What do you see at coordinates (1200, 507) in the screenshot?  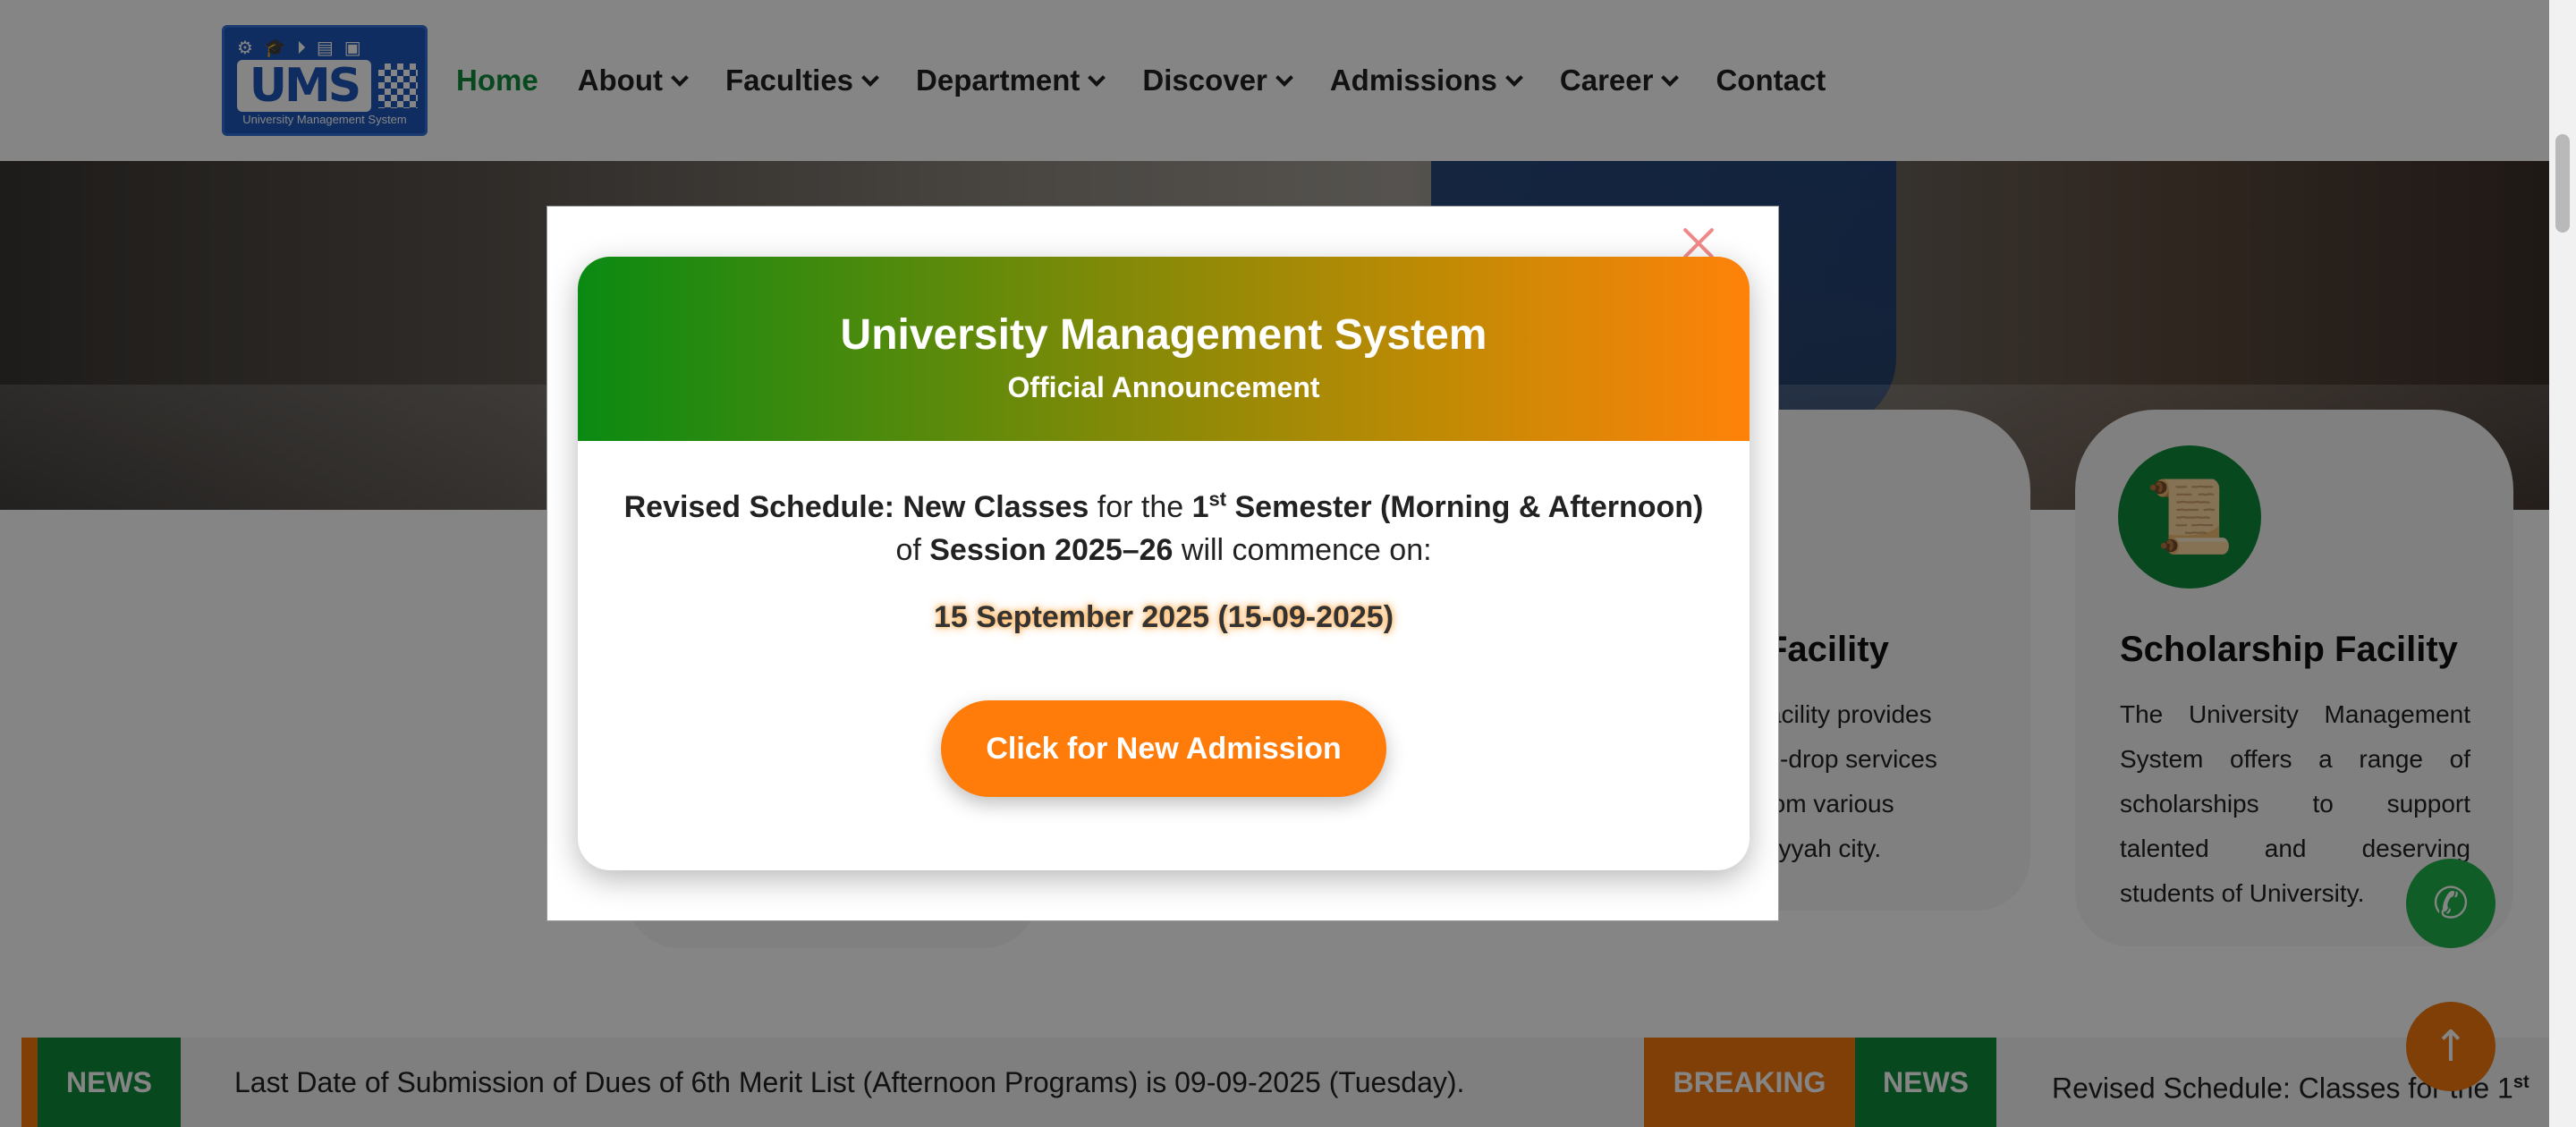 I see `msg-part: 1` at bounding box center [1200, 507].